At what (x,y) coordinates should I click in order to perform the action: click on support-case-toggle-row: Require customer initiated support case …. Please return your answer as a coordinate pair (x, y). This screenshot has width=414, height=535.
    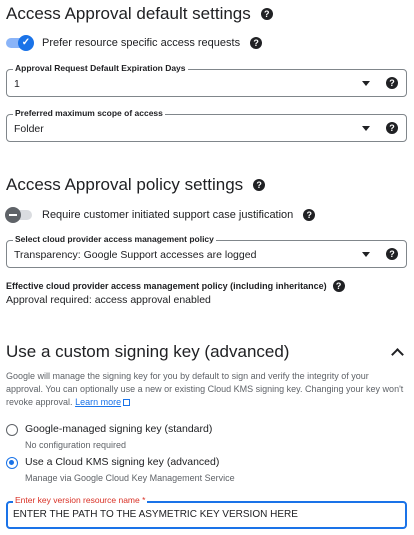
    Looking at the image, I should click on (160, 215).